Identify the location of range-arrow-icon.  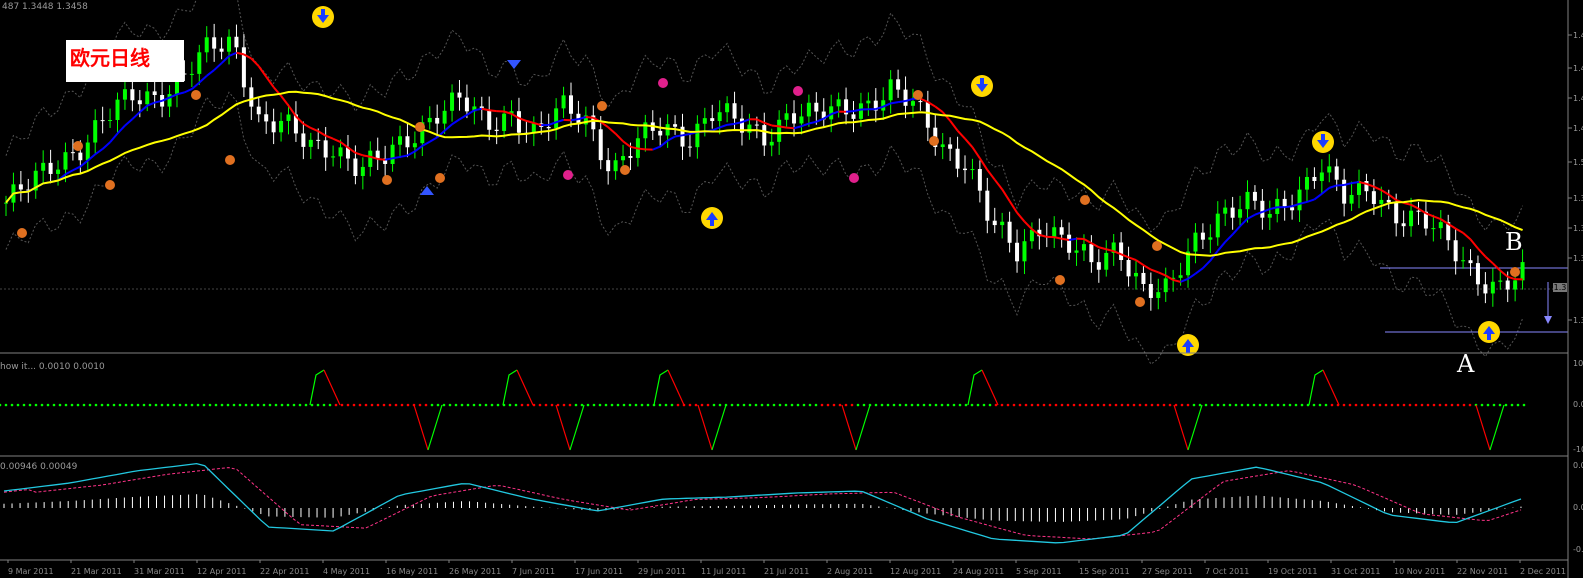
(1548, 320).